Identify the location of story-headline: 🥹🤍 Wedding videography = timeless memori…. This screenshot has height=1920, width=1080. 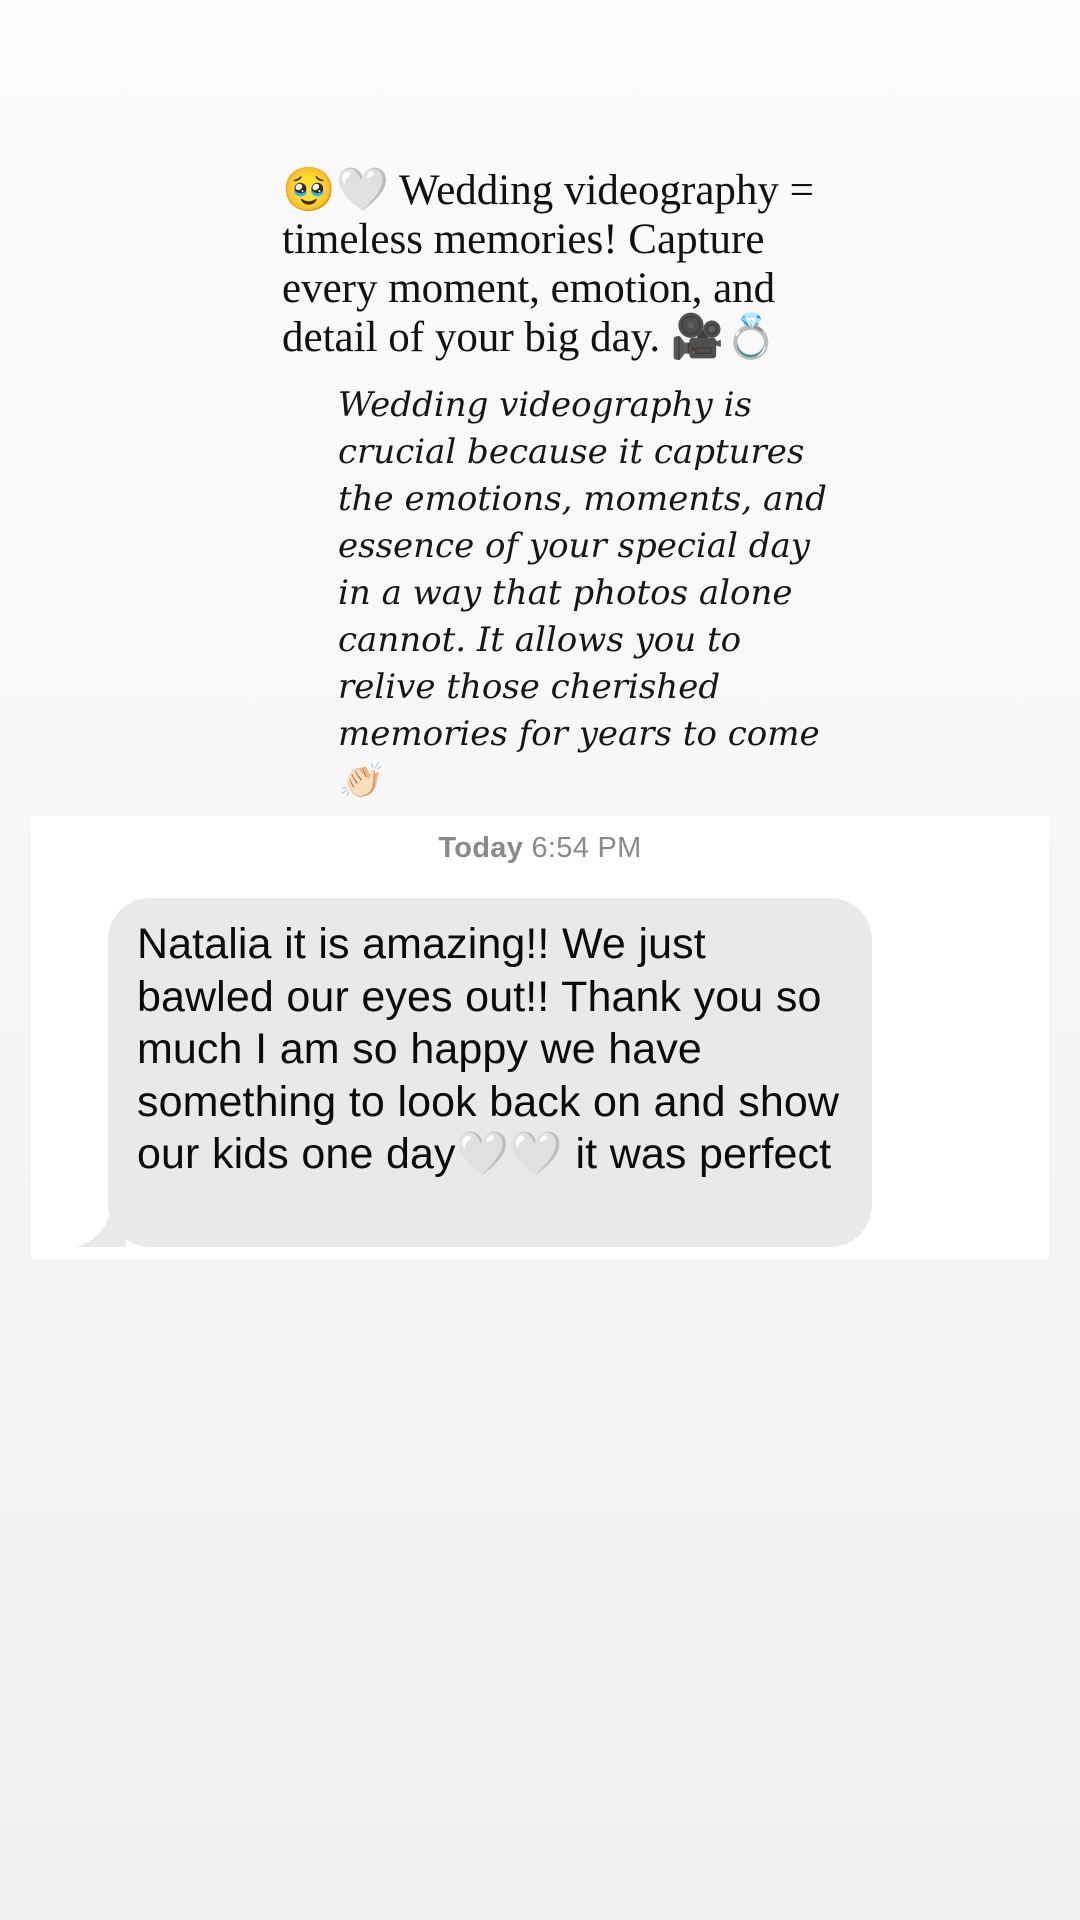
(548, 264).